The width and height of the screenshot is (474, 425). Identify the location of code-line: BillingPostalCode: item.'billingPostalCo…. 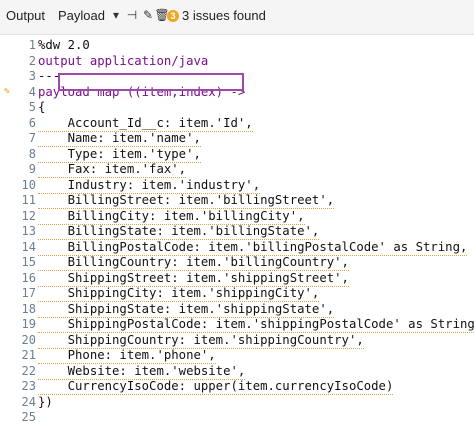
(253, 247).